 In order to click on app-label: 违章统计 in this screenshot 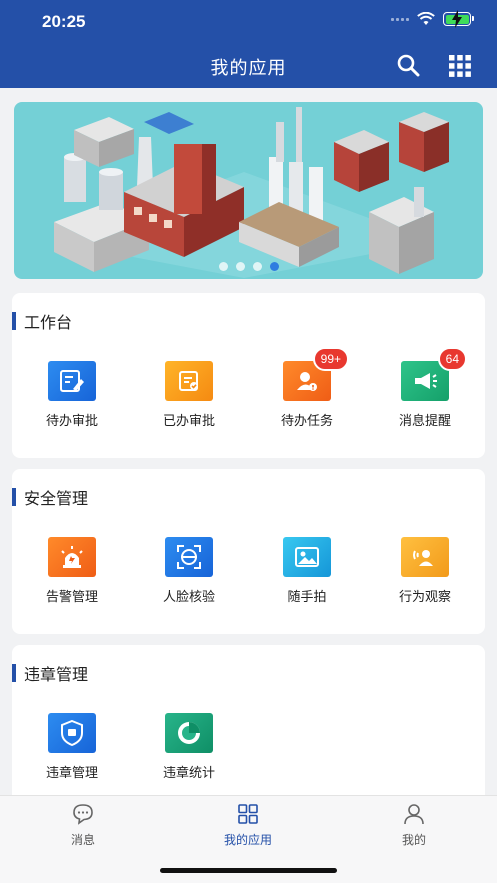, I will do `click(188, 773)`.